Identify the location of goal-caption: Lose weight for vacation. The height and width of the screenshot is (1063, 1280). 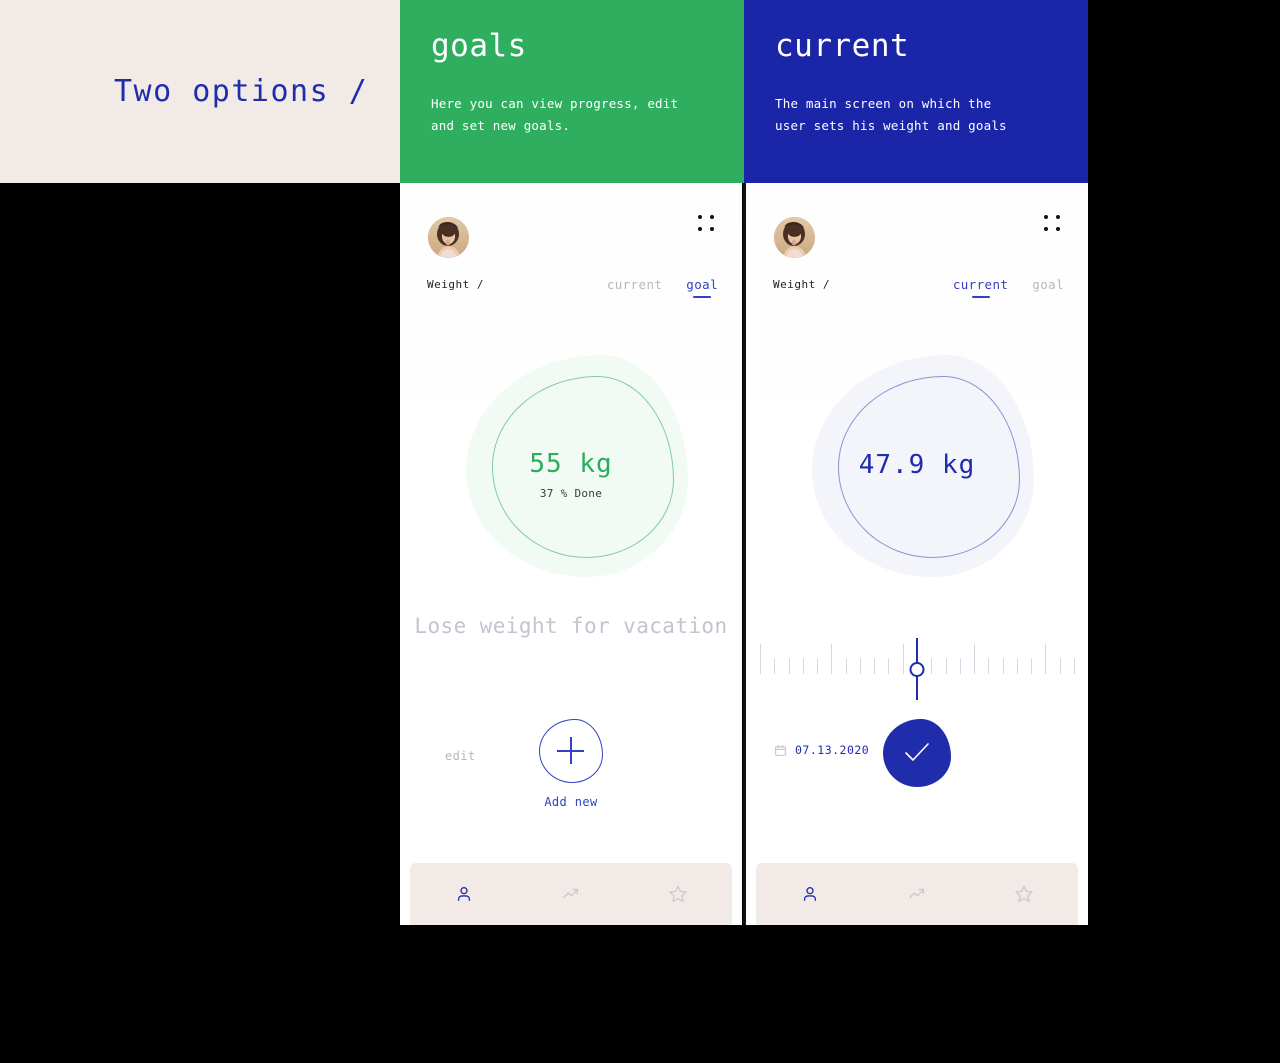
(571, 626).